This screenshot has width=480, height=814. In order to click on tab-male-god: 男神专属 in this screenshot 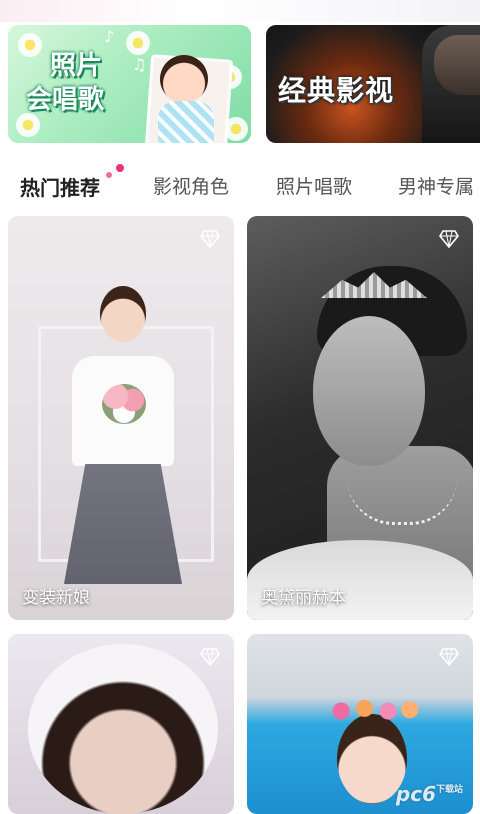, I will do `click(436, 185)`.